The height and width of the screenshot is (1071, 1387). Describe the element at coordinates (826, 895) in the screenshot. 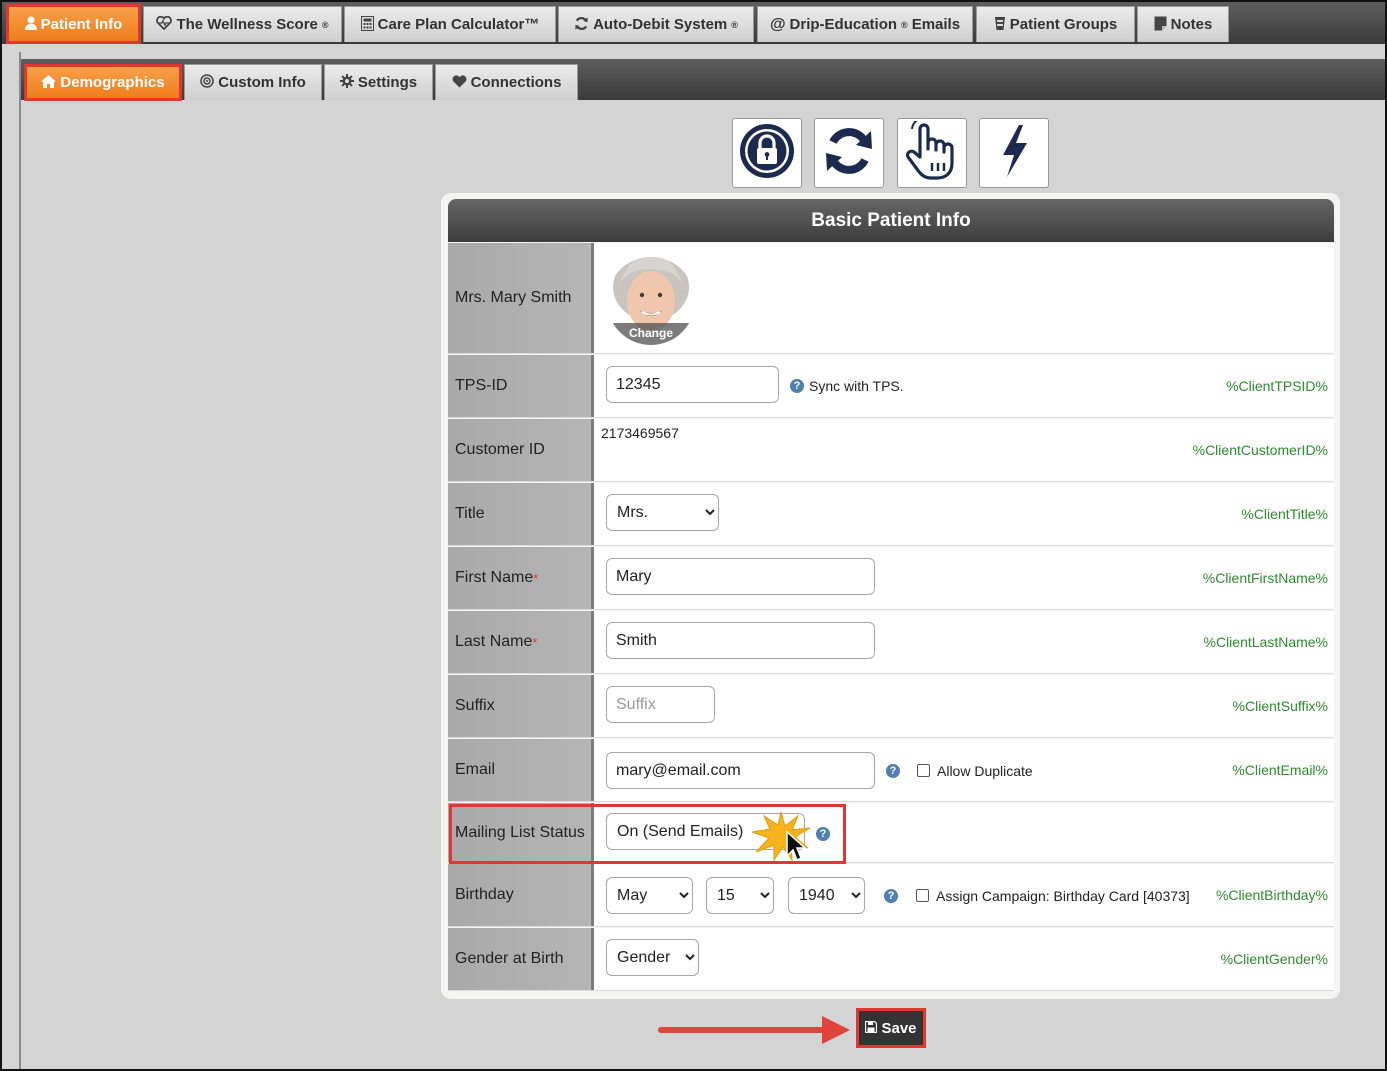

I see `birthday-year-select: 1940` at that location.